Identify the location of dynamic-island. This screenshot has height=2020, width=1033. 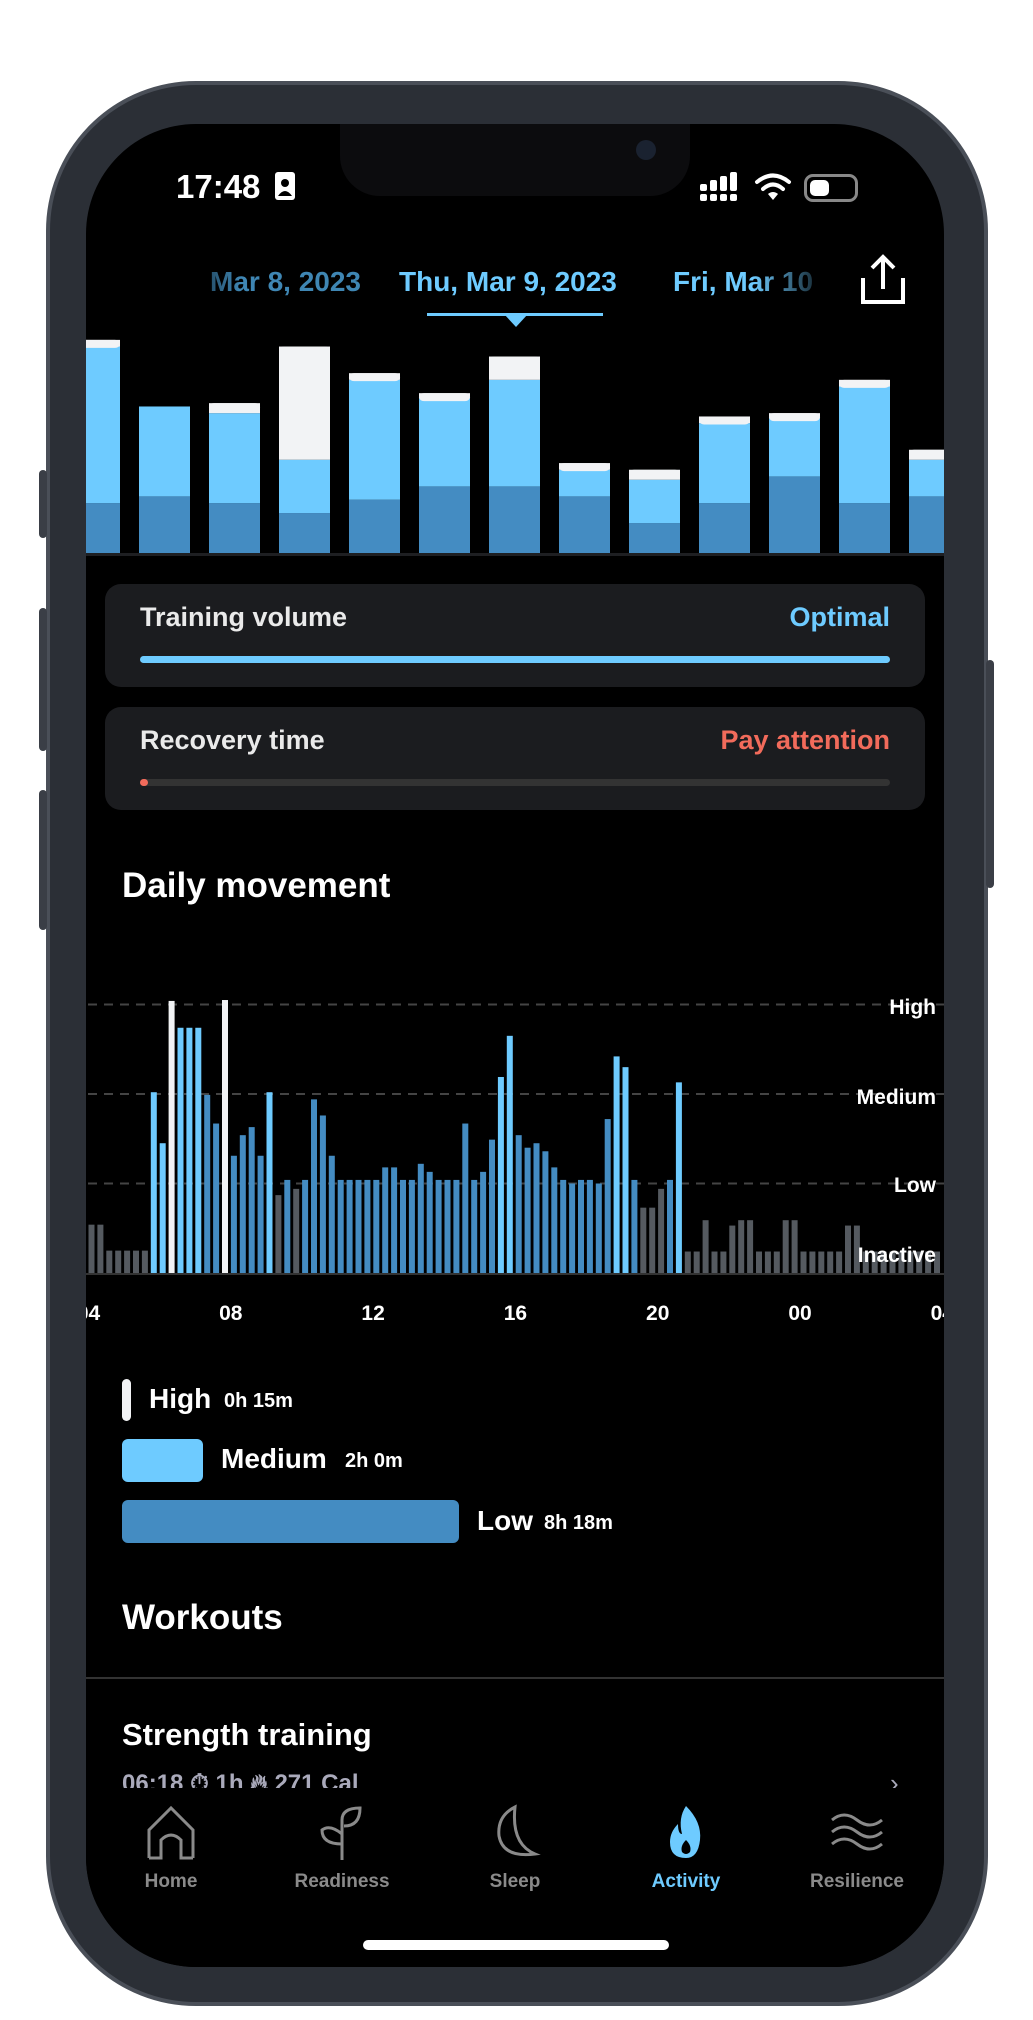
(515, 160).